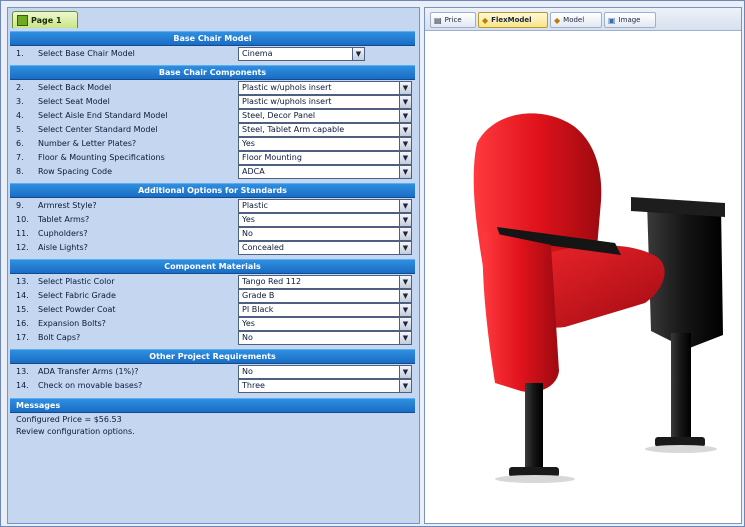 The height and width of the screenshot is (527, 745). Describe the element at coordinates (301, 54) in the screenshot. I see `base-chair-model-select: Cinema ▼` at that location.